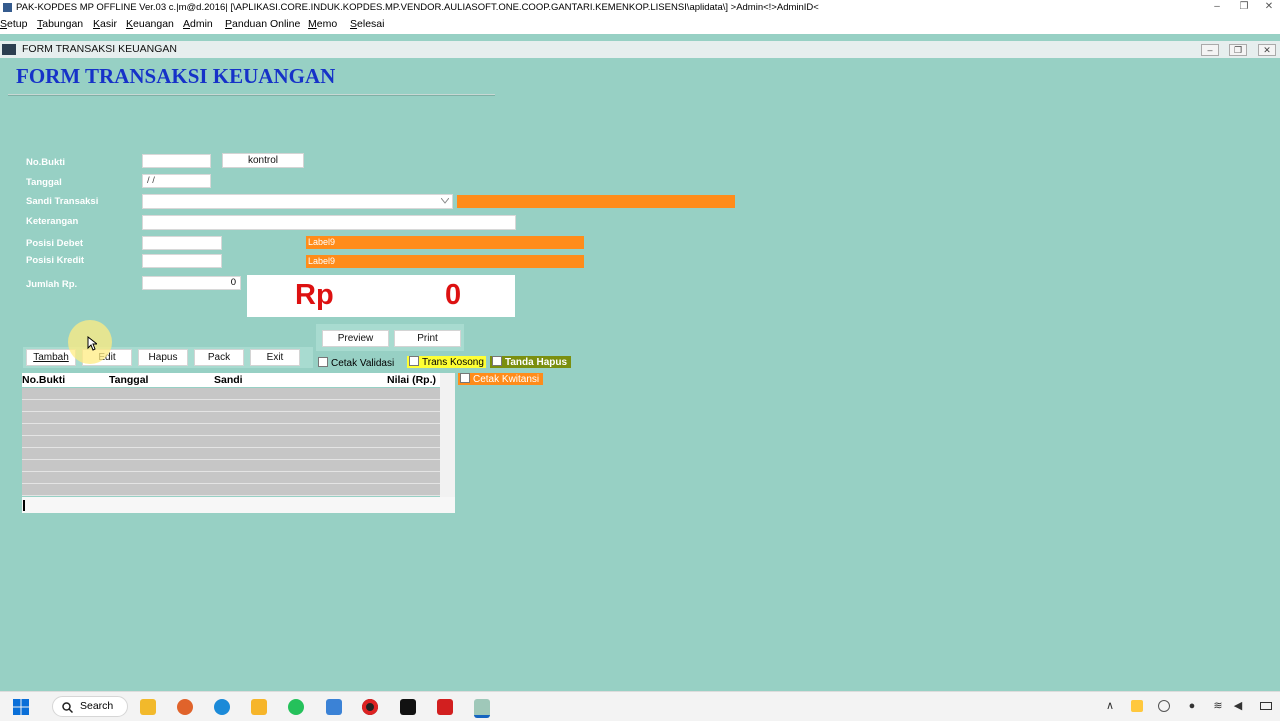 This screenshot has height=721, width=1280. I want to click on mic-icon: ●, so click(1192, 706).